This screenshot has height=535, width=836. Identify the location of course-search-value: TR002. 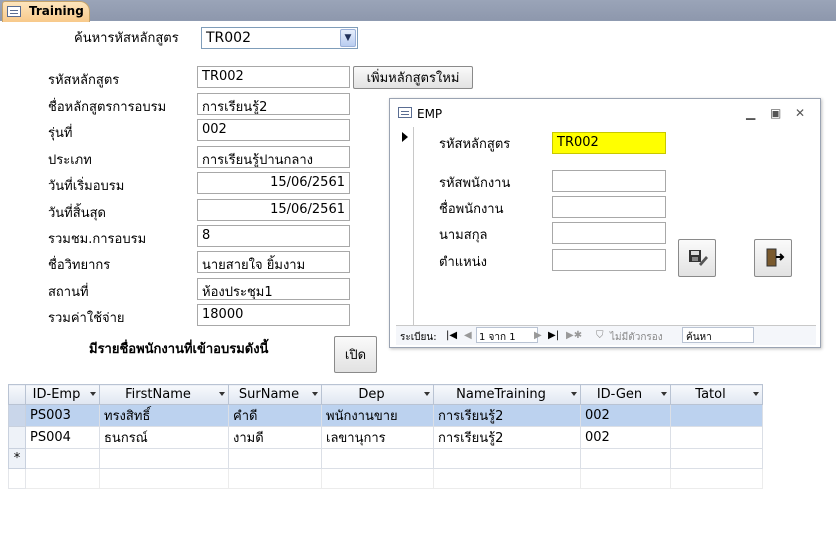
(229, 38).